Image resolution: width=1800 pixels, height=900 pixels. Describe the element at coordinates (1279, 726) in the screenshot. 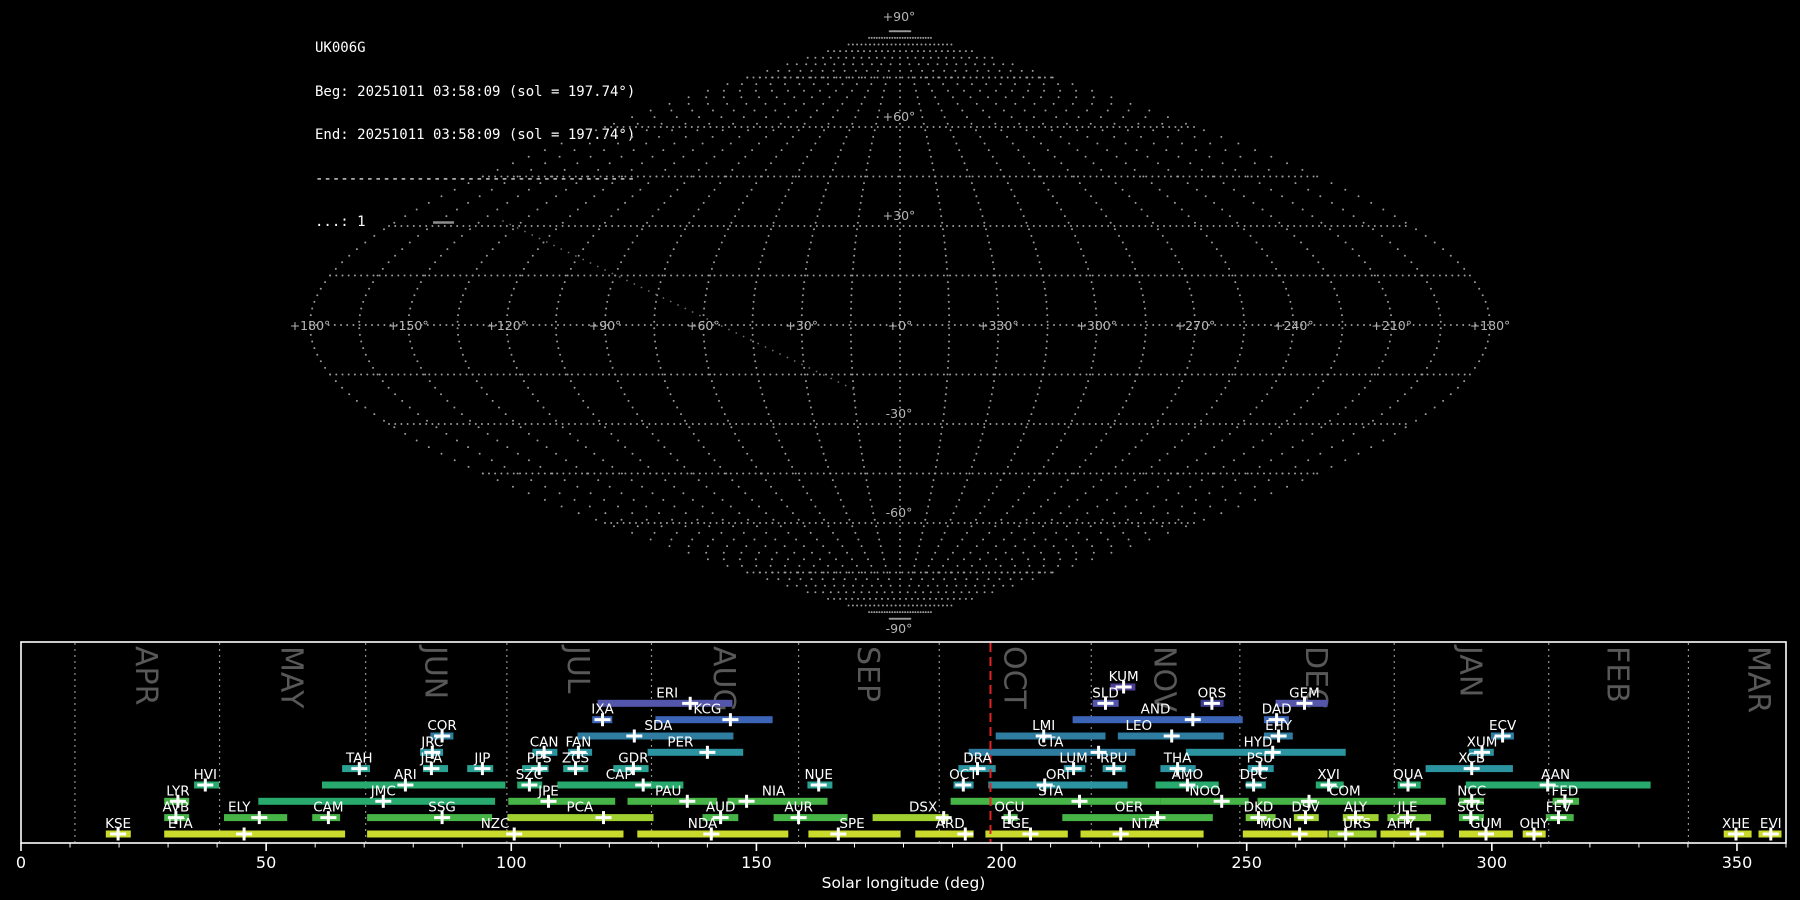

I see `shower-label-EHY: EHY` at that location.